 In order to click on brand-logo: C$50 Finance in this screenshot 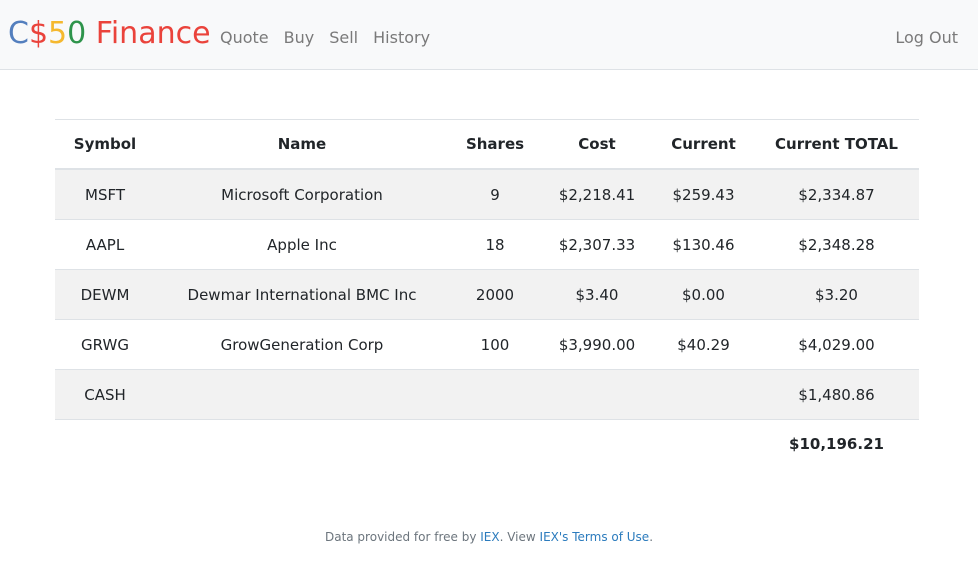, I will do `click(109, 34)`.